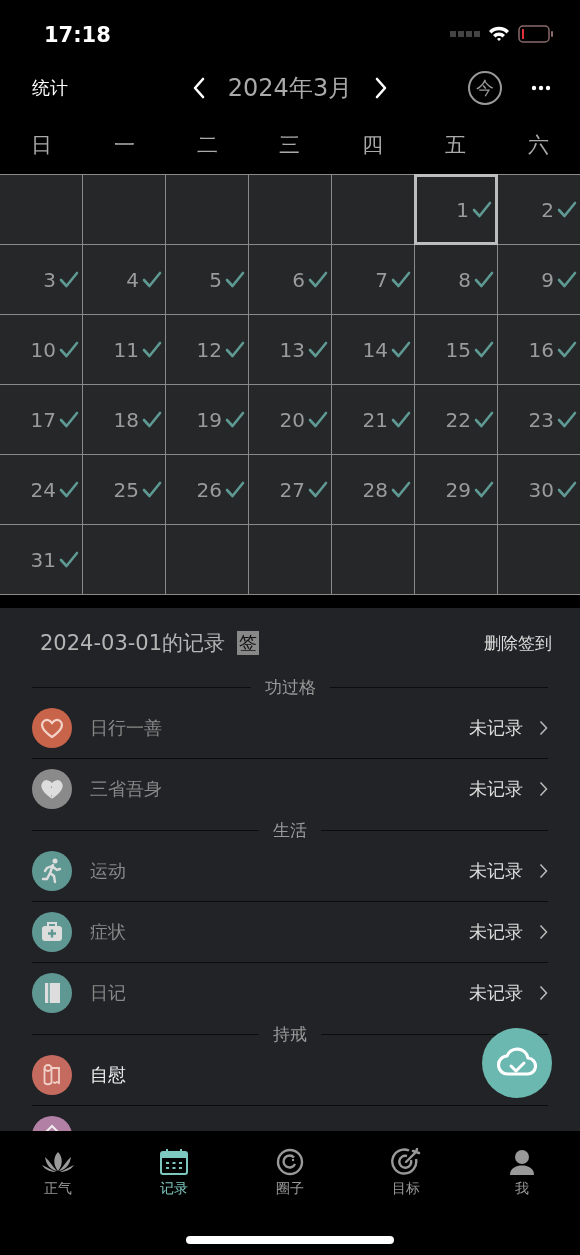 The width and height of the screenshot is (580, 1255). What do you see at coordinates (541, 88) in the screenshot?
I see `more-icon` at bounding box center [541, 88].